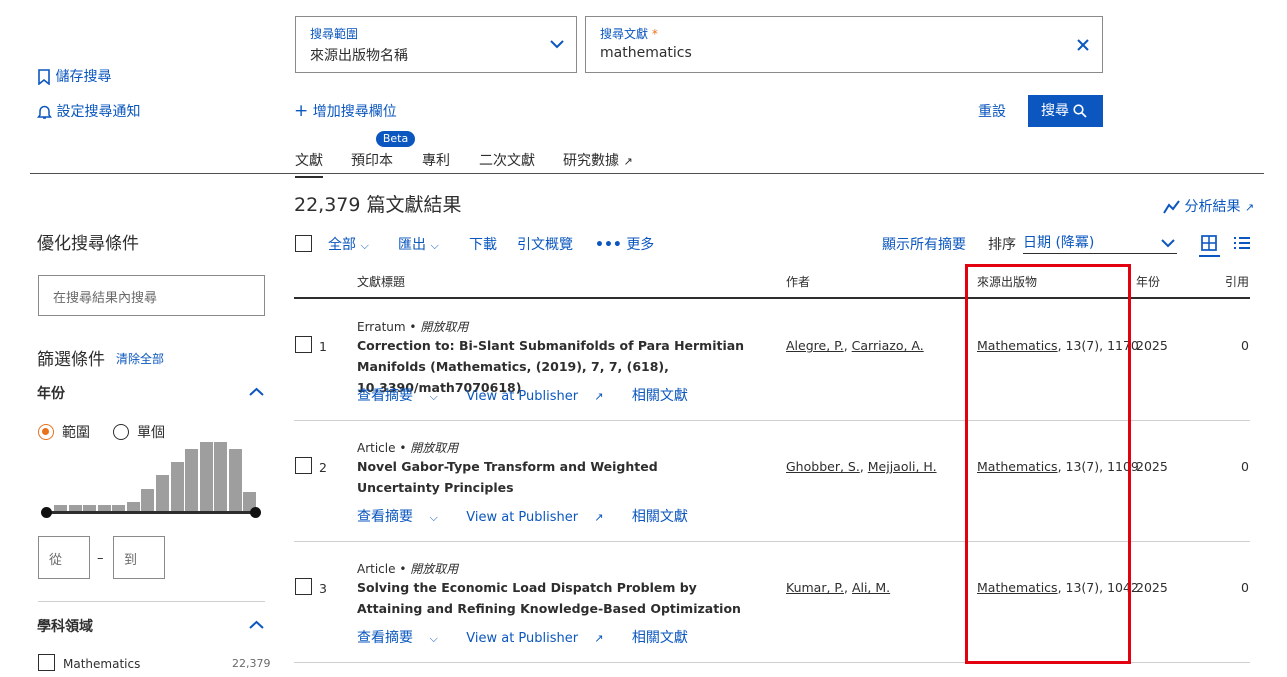  Describe the element at coordinates (408, 569) in the screenshot. I see `document-type: Article • 開放取用` at that location.